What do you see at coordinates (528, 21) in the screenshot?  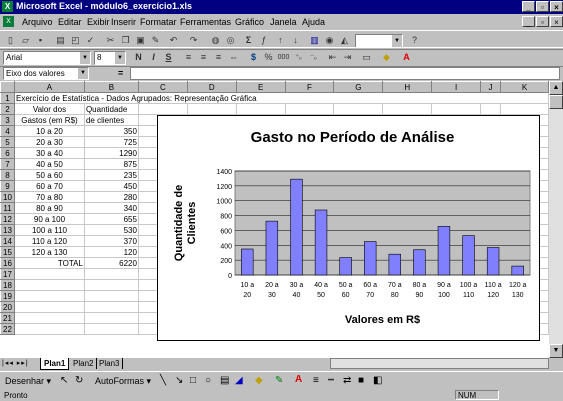 I see `doc-minimize-button: _` at bounding box center [528, 21].